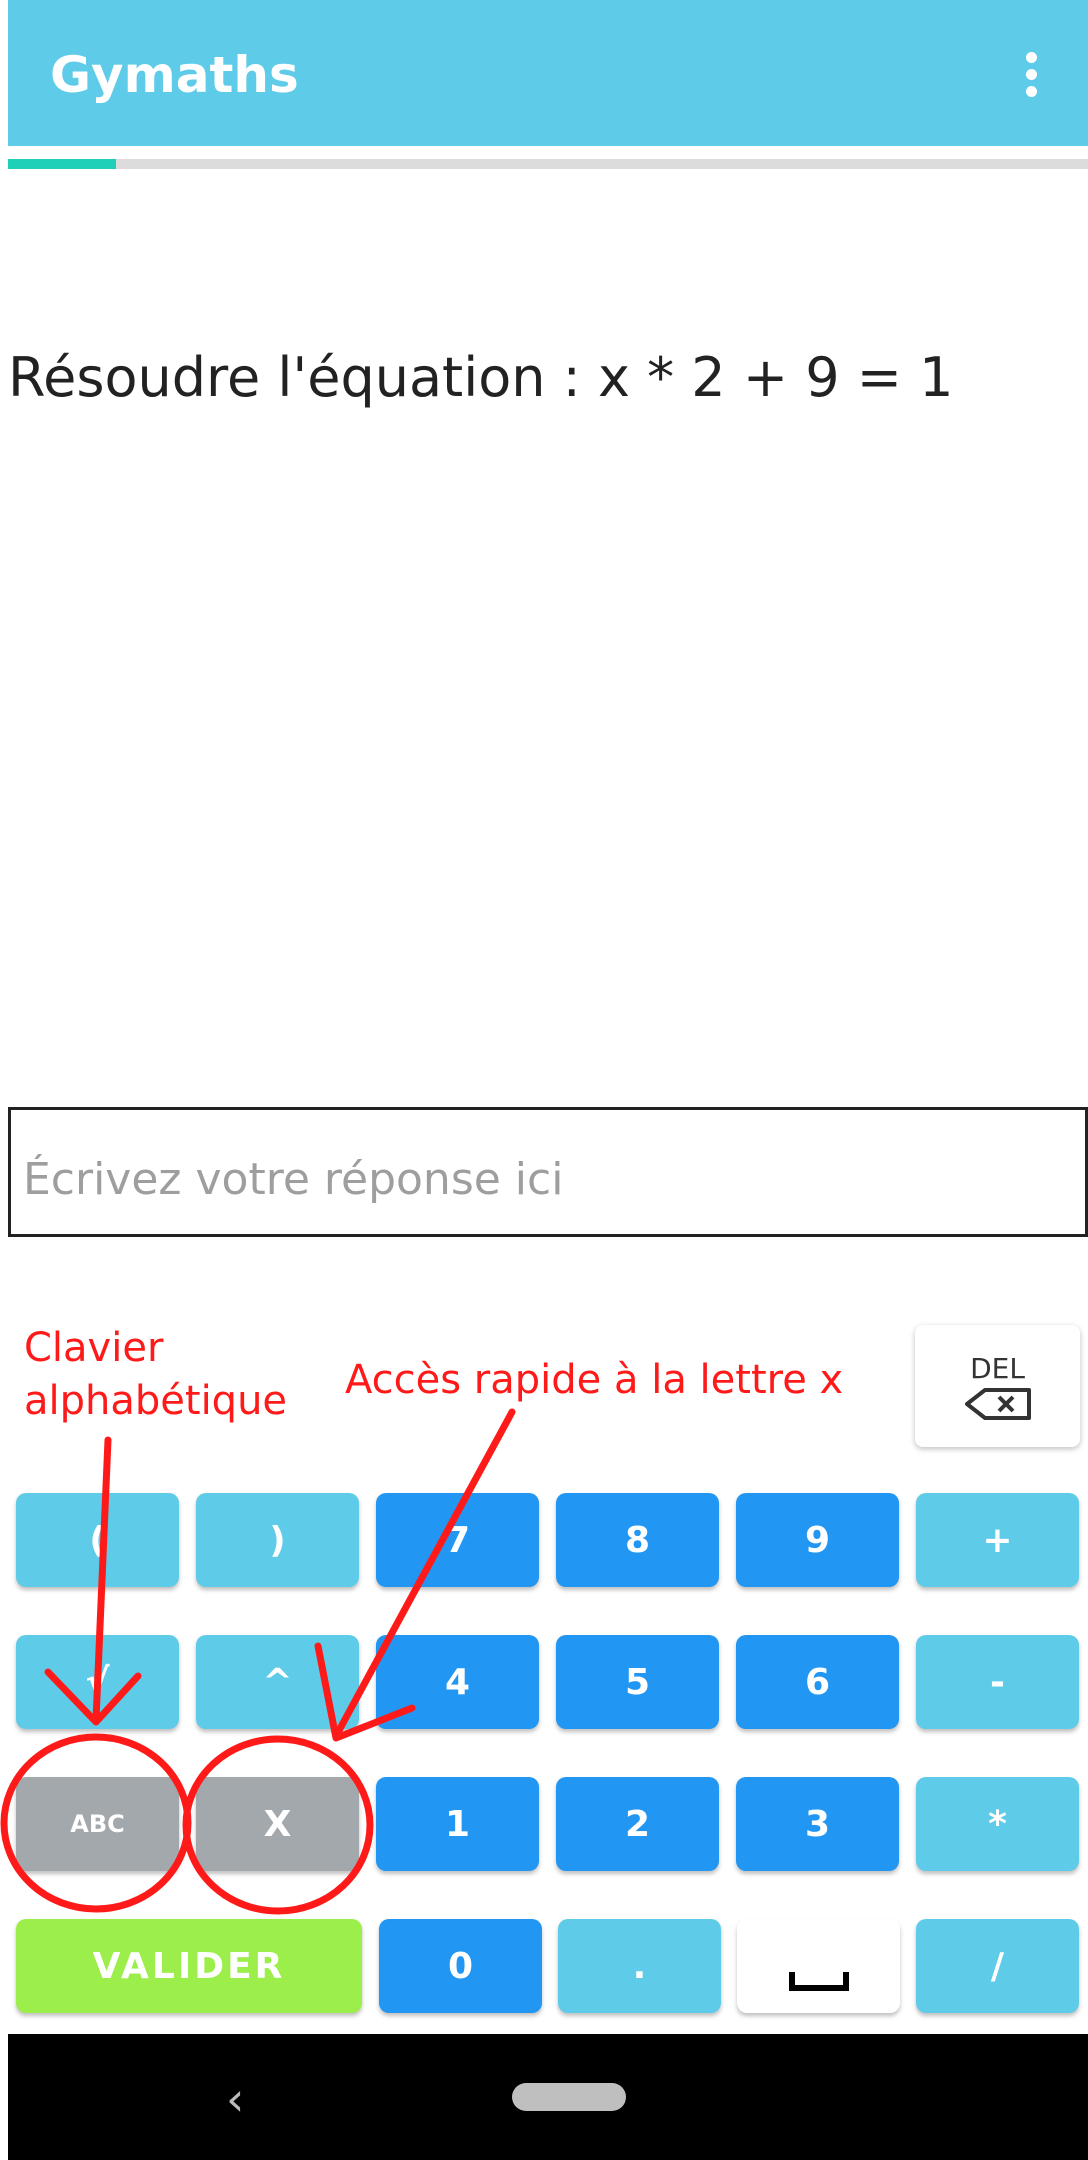 The image size is (1088, 2160). I want to click on key-divide: /, so click(997, 1966).